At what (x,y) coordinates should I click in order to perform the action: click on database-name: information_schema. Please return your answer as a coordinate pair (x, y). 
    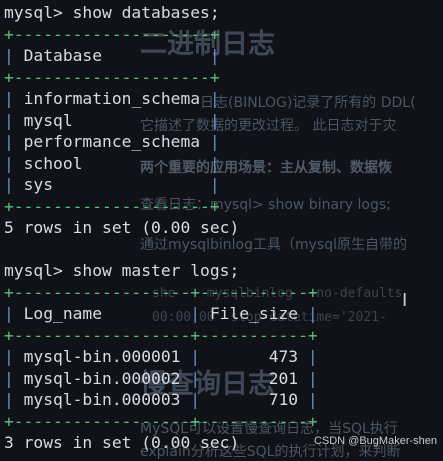
    Looking at the image, I should click on (112, 98).